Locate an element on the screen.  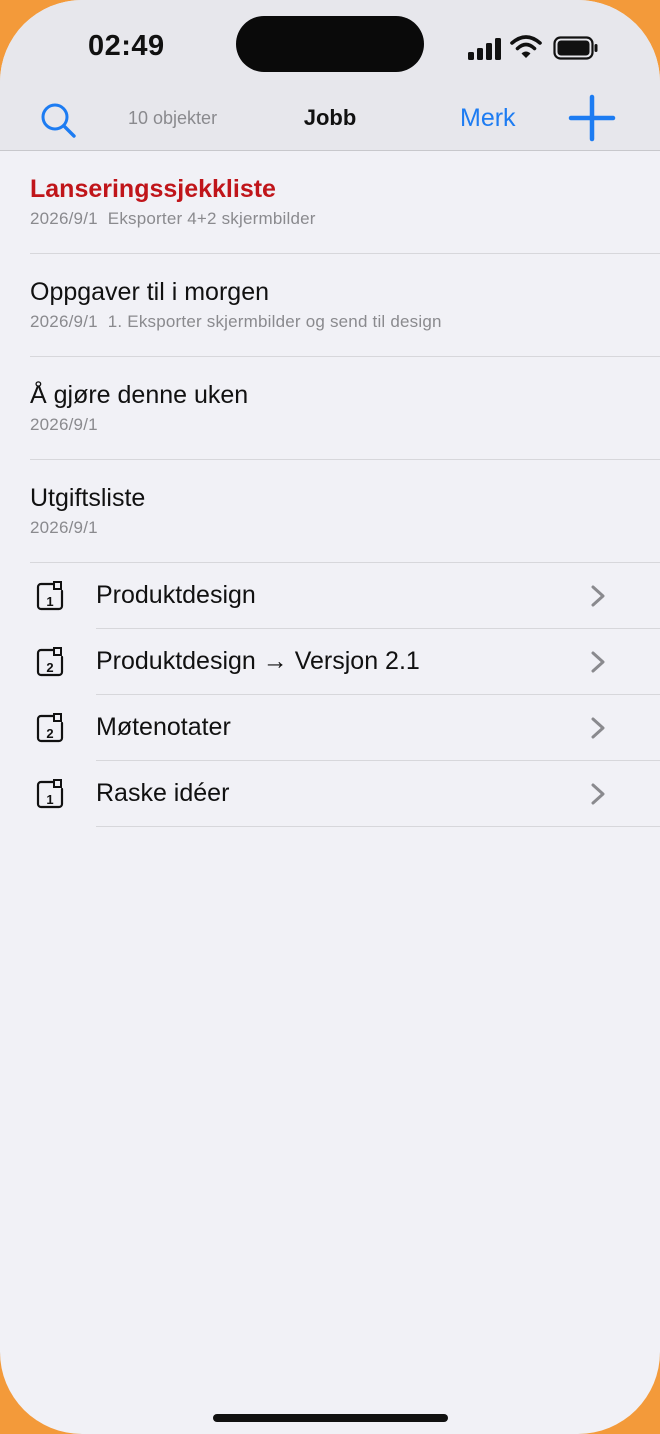
note-row: Å gjøre denne uken 2026/9/1 is located at coordinates (345, 408).